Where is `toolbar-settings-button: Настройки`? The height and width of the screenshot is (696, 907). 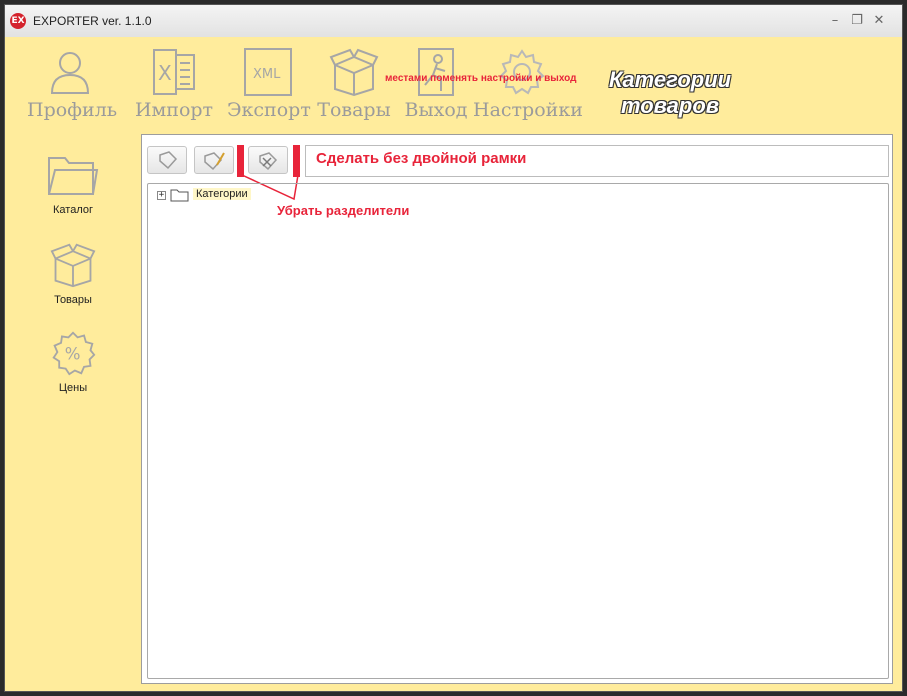 toolbar-settings-button: Настройки is located at coordinates (528, 84).